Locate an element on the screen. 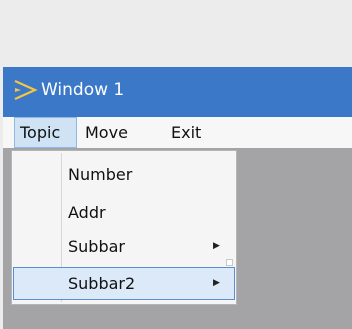 The height and width of the screenshot is (329, 352). resize-grip-icon is located at coordinates (229, 262).